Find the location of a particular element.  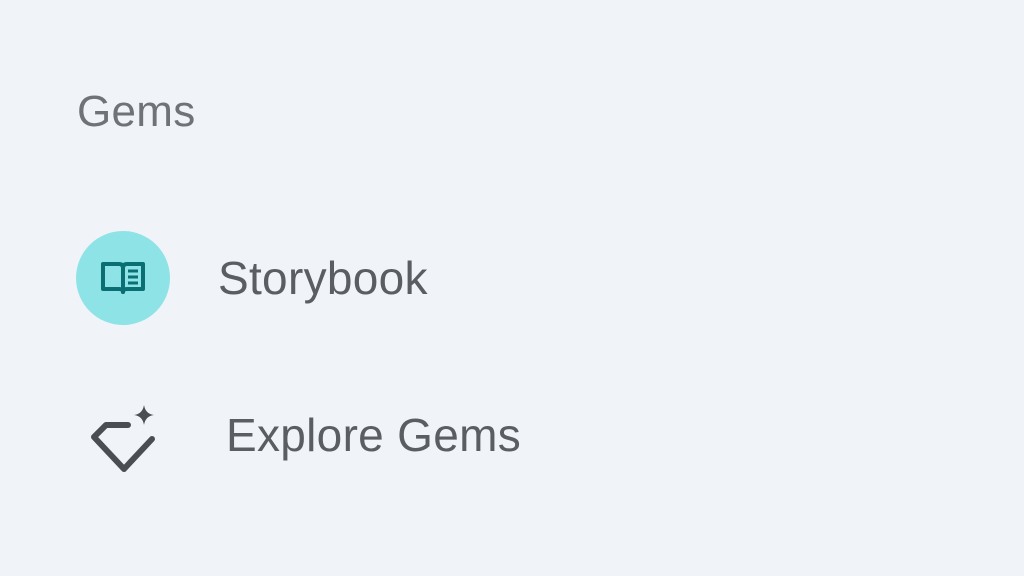

explore-gems-label: Explore Gems is located at coordinates (374, 435).